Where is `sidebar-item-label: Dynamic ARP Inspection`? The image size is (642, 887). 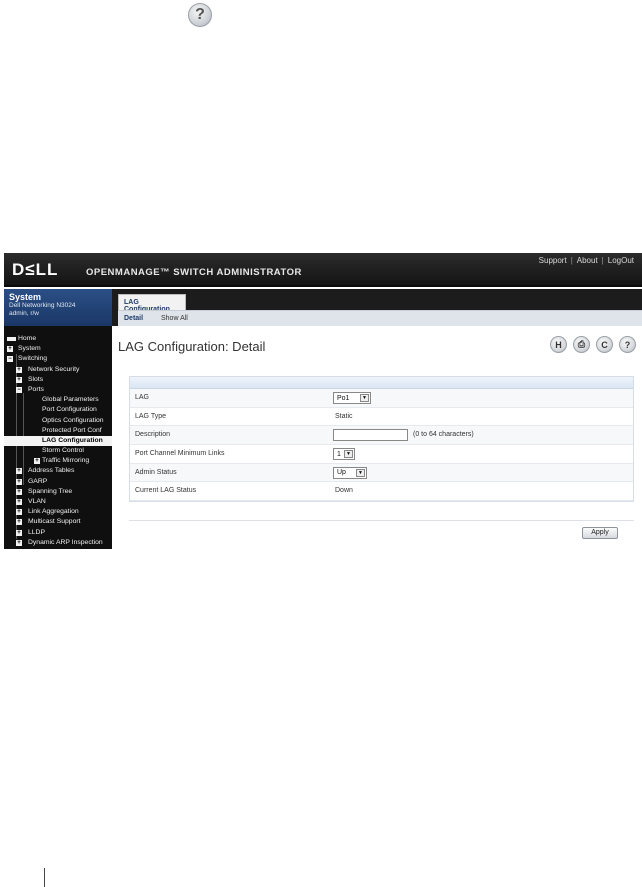
sidebar-item-label: Dynamic ARP Inspection is located at coordinates (65, 542).